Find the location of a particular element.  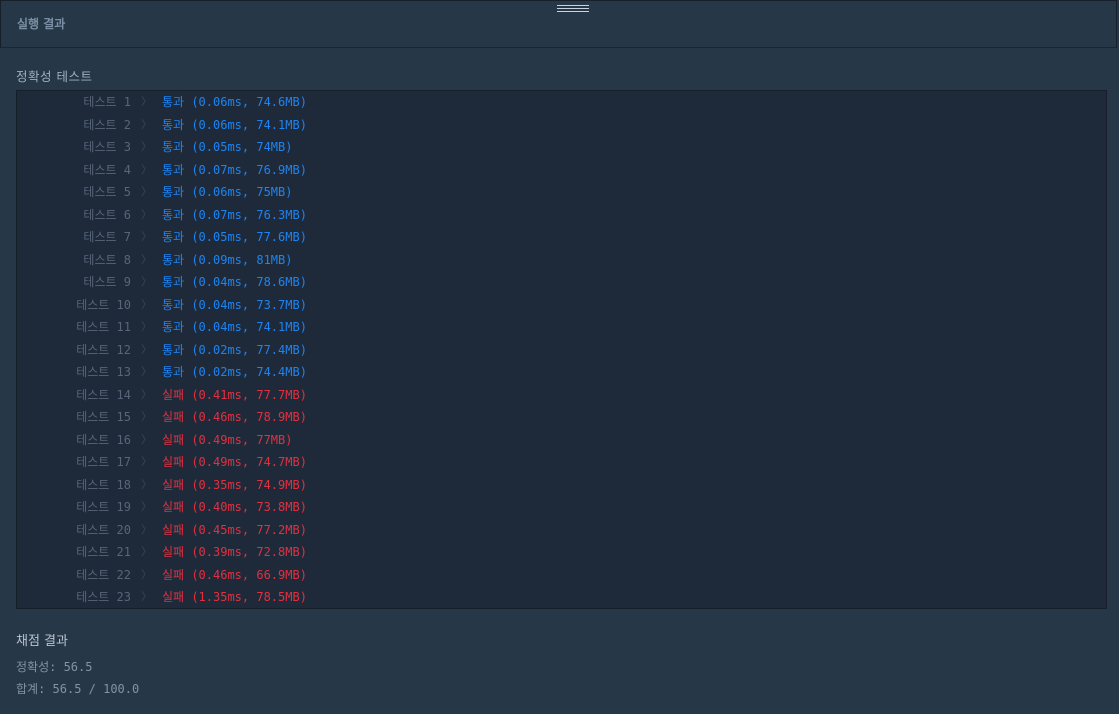

test-label: 테스트 21 is located at coordinates (103, 552).